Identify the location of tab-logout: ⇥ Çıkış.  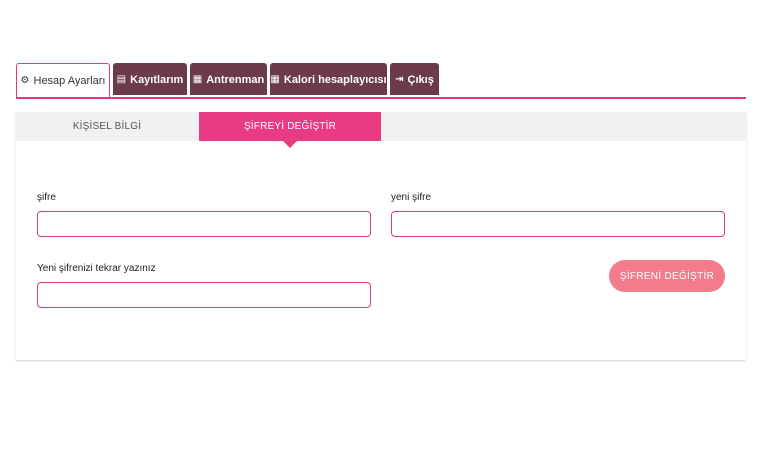
(414, 79).